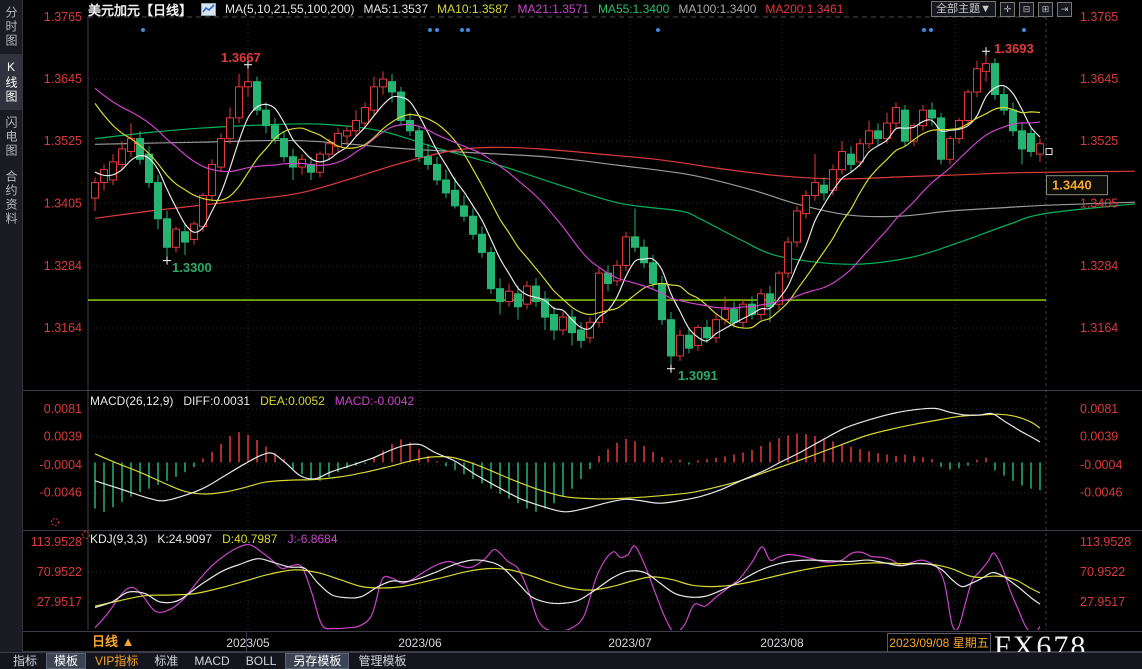  Describe the element at coordinates (1102, 602) in the screenshot. I see `axis-tick-label: 27.9517` at that location.